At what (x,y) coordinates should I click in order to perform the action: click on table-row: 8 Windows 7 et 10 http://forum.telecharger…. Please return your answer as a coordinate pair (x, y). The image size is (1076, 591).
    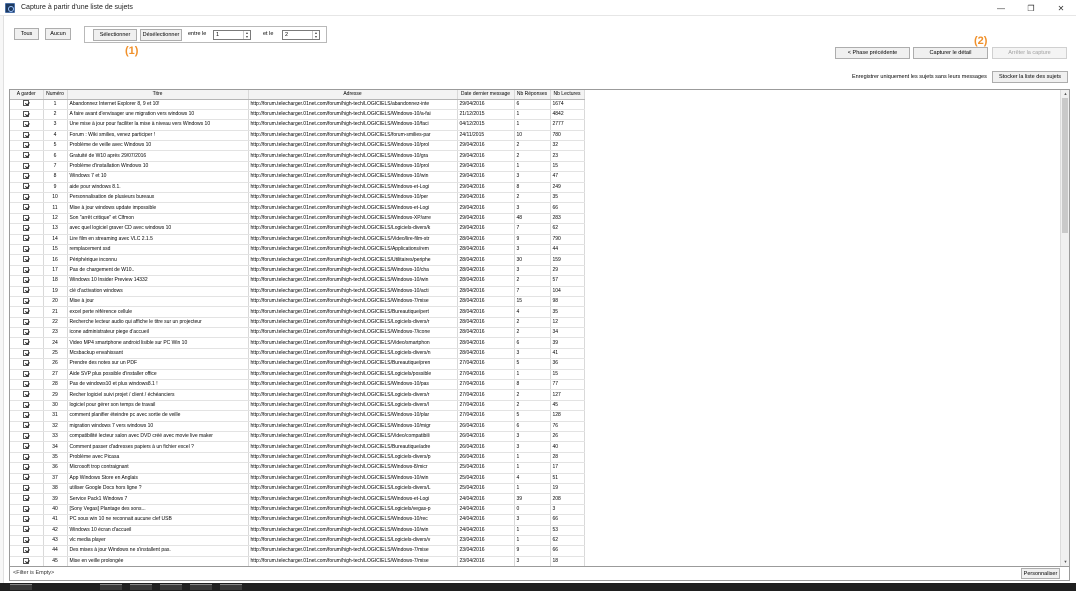
    Looking at the image, I should click on (297, 177).